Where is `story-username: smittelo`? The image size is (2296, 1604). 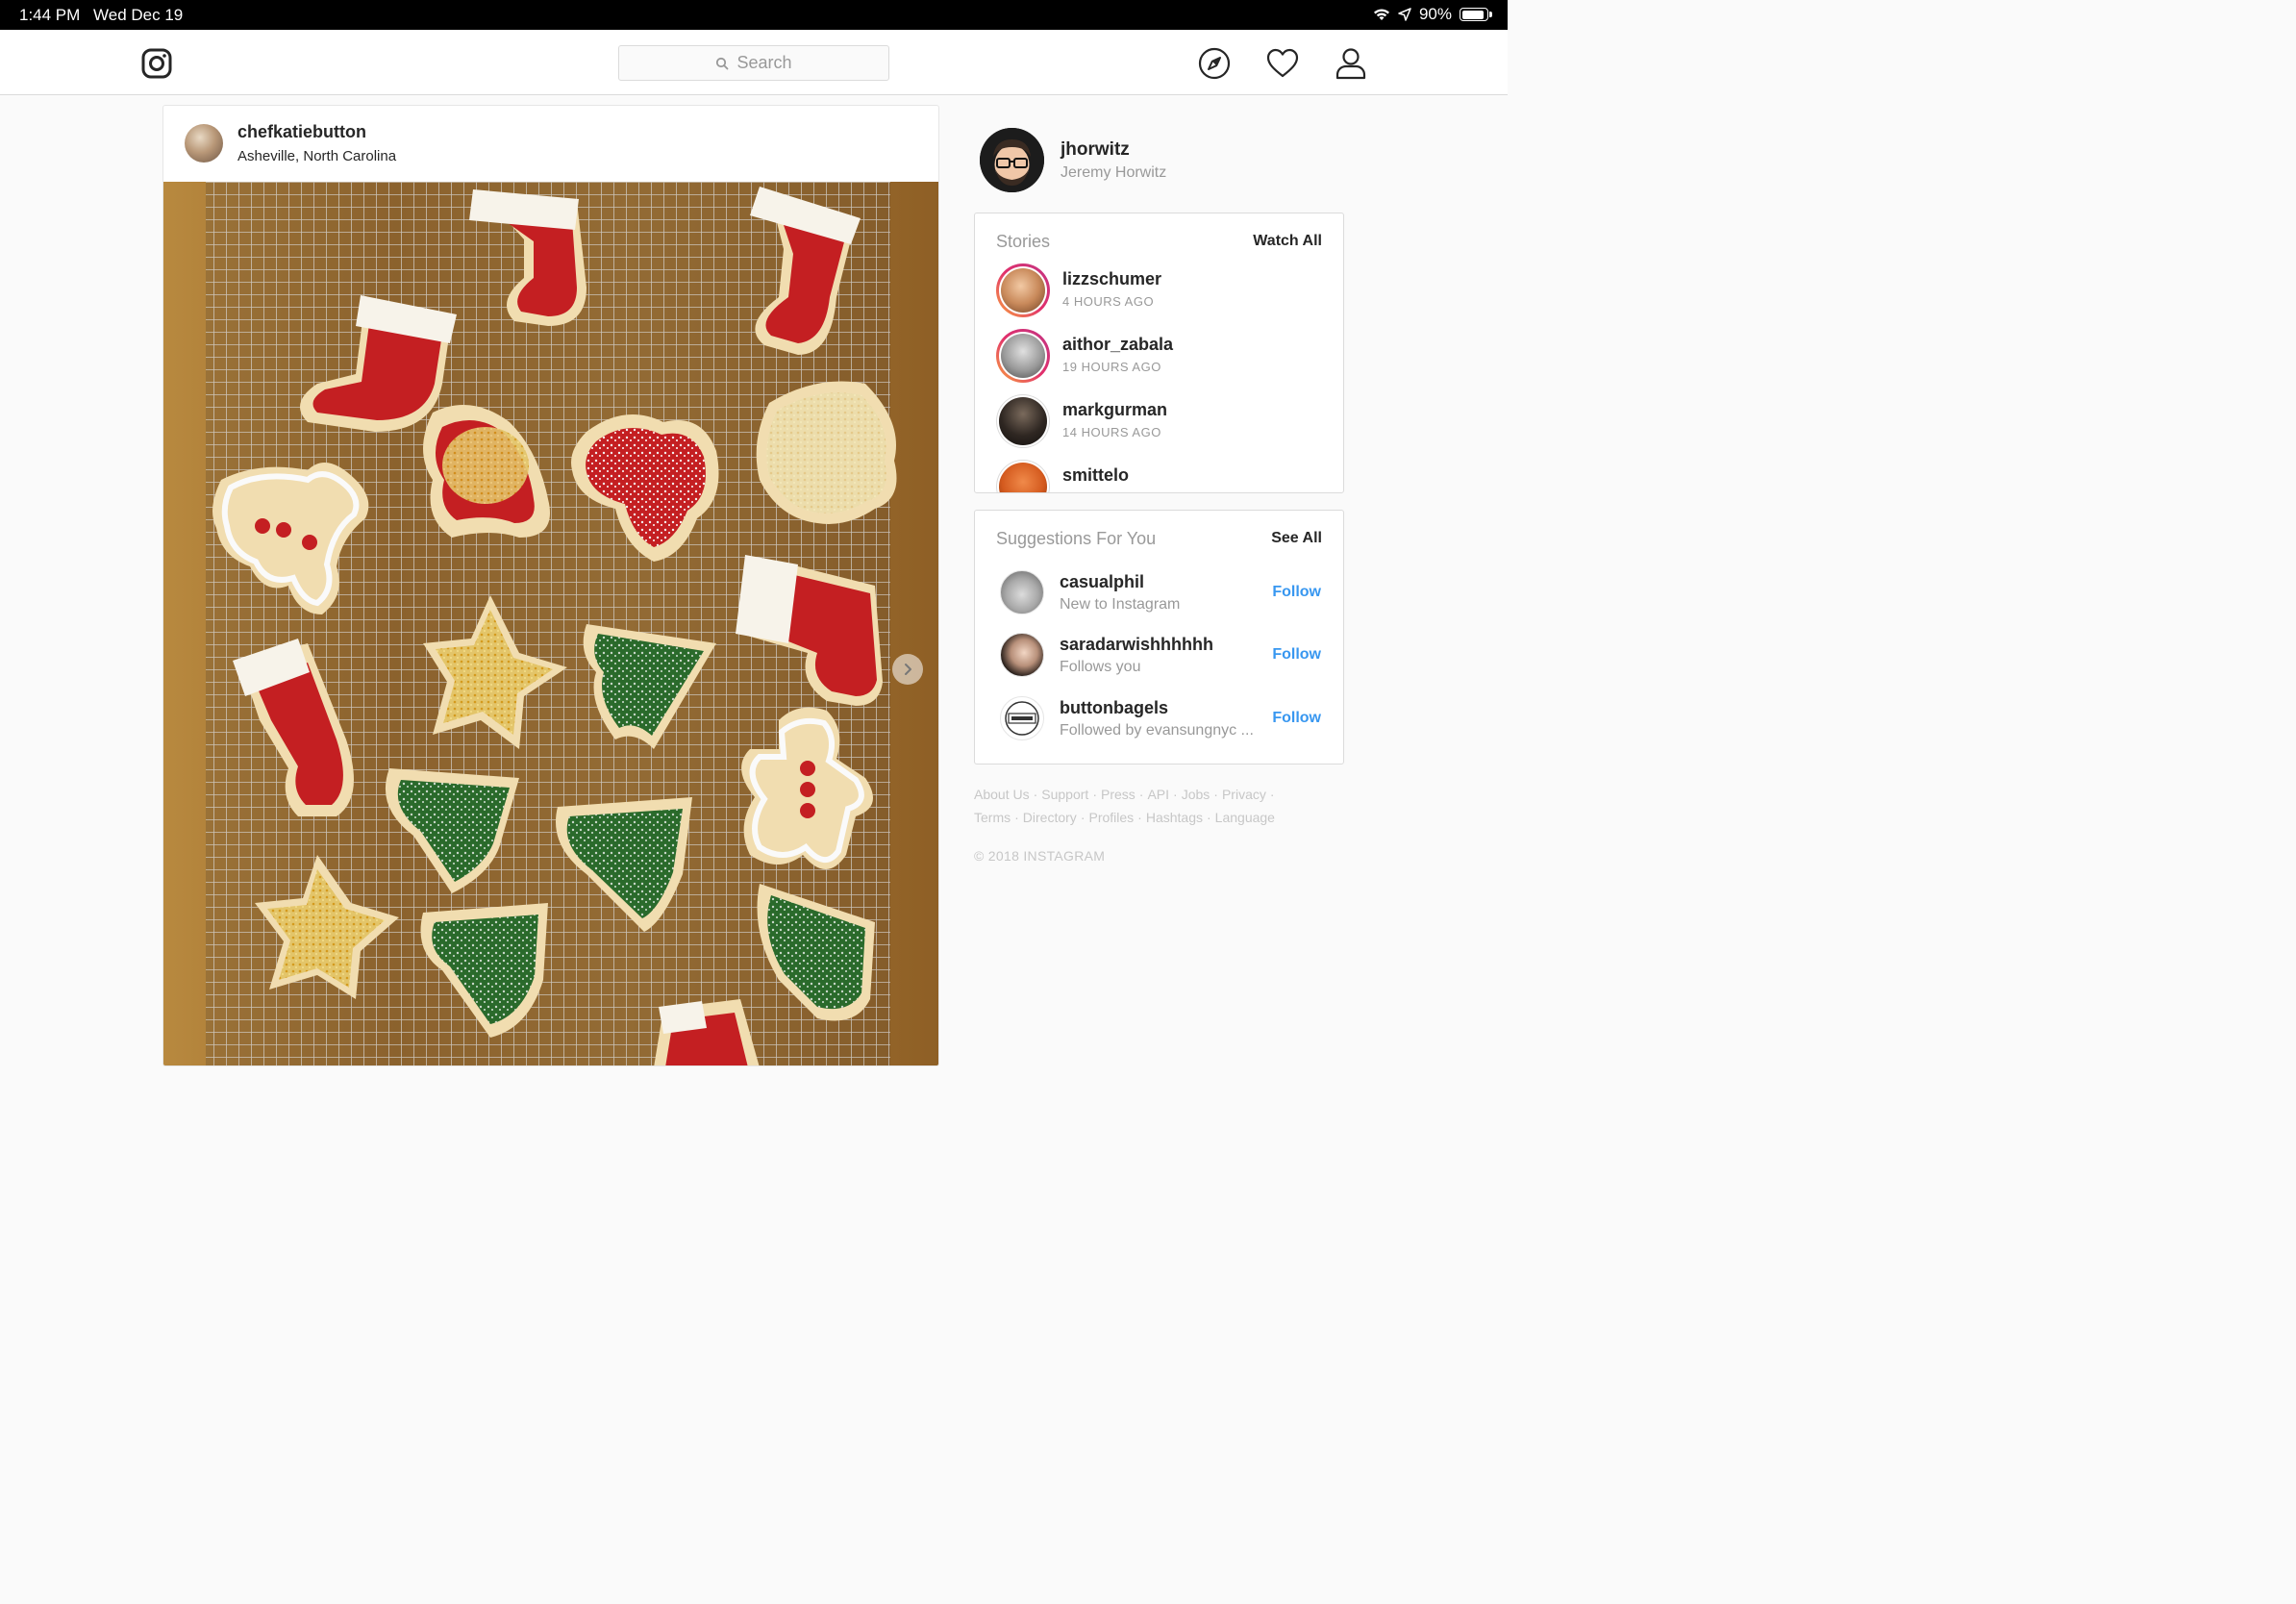 story-username: smittelo is located at coordinates (1096, 475).